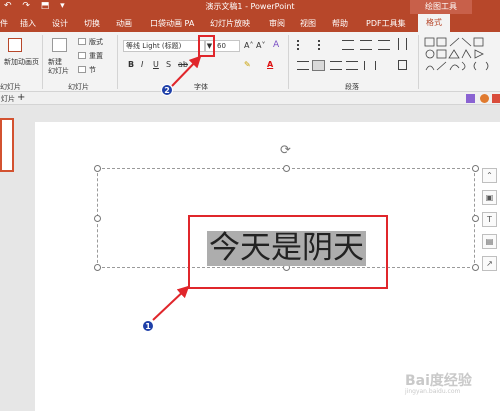 This screenshot has width=500, height=411. I want to click on callout-badge-2: 2, so click(167, 90).